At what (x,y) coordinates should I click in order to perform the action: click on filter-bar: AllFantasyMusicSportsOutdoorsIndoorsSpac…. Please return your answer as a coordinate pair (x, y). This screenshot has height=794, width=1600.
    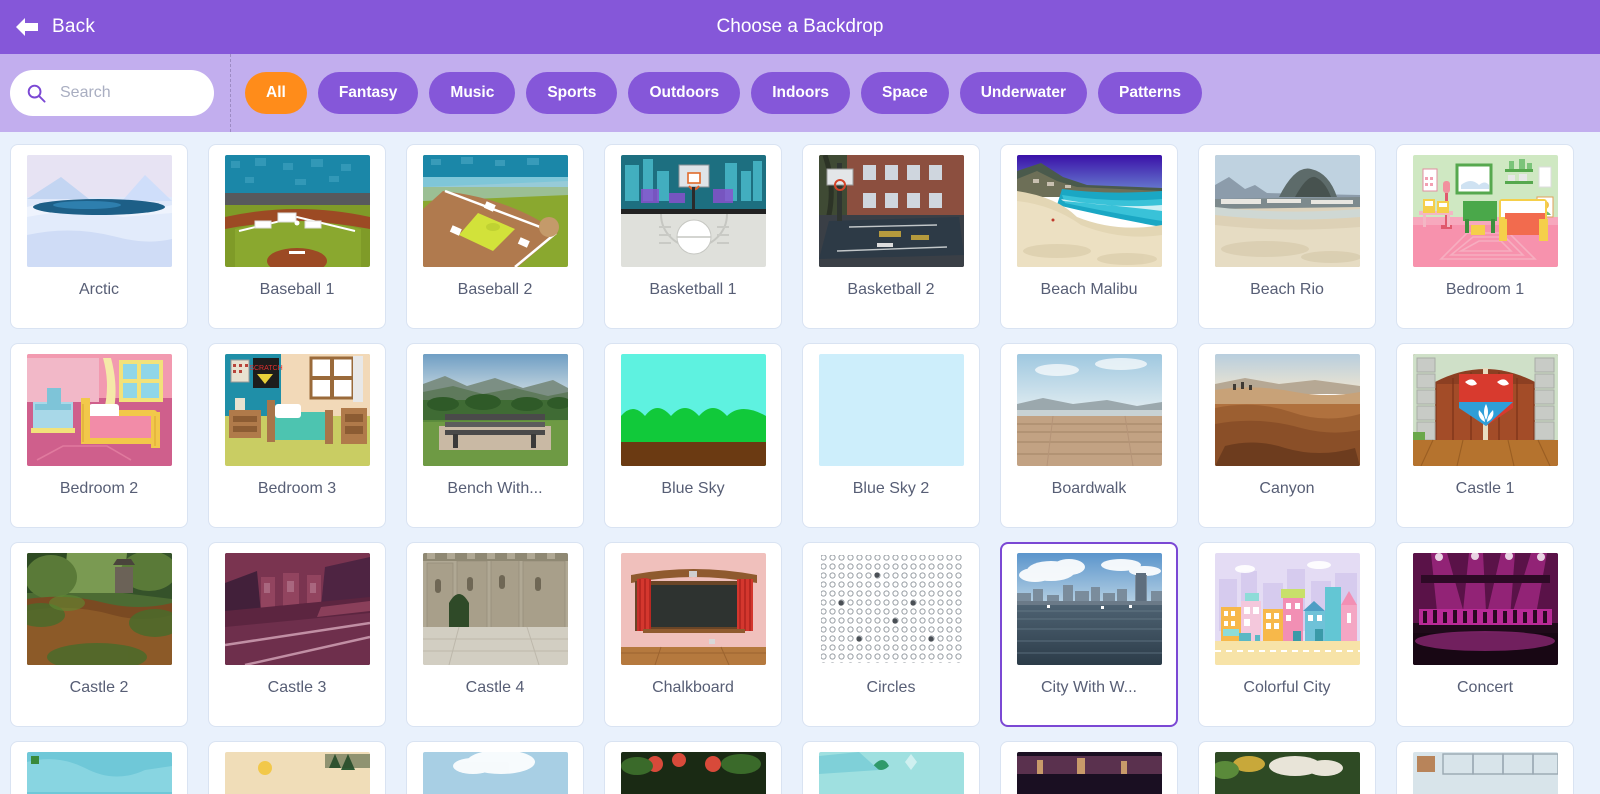
    Looking at the image, I should click on (800, 93).